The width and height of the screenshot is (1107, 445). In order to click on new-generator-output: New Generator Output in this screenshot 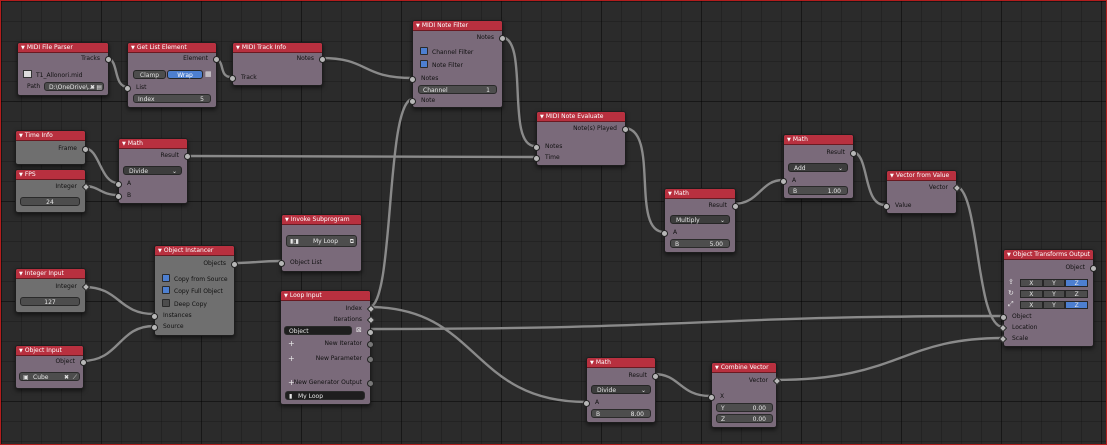, I will do `click(327, 382)`.